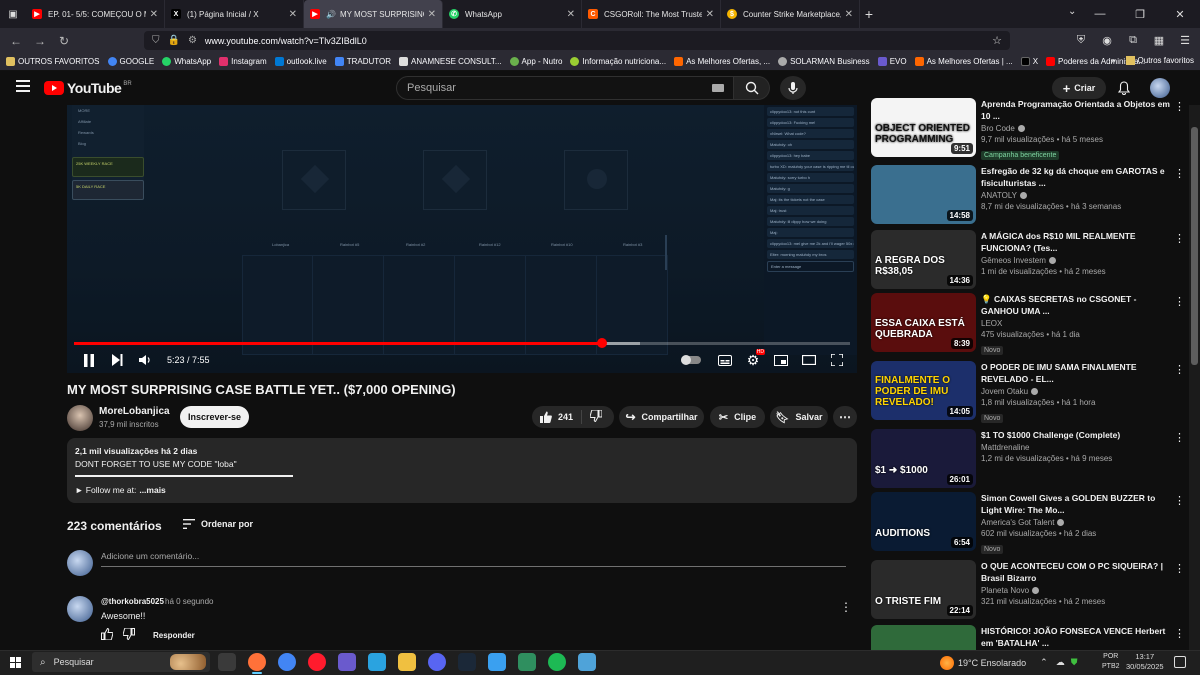  What do you see at coordinates (437, 662) in the screenshot?
I see `discord-icon` at bounding box center [437, 662].